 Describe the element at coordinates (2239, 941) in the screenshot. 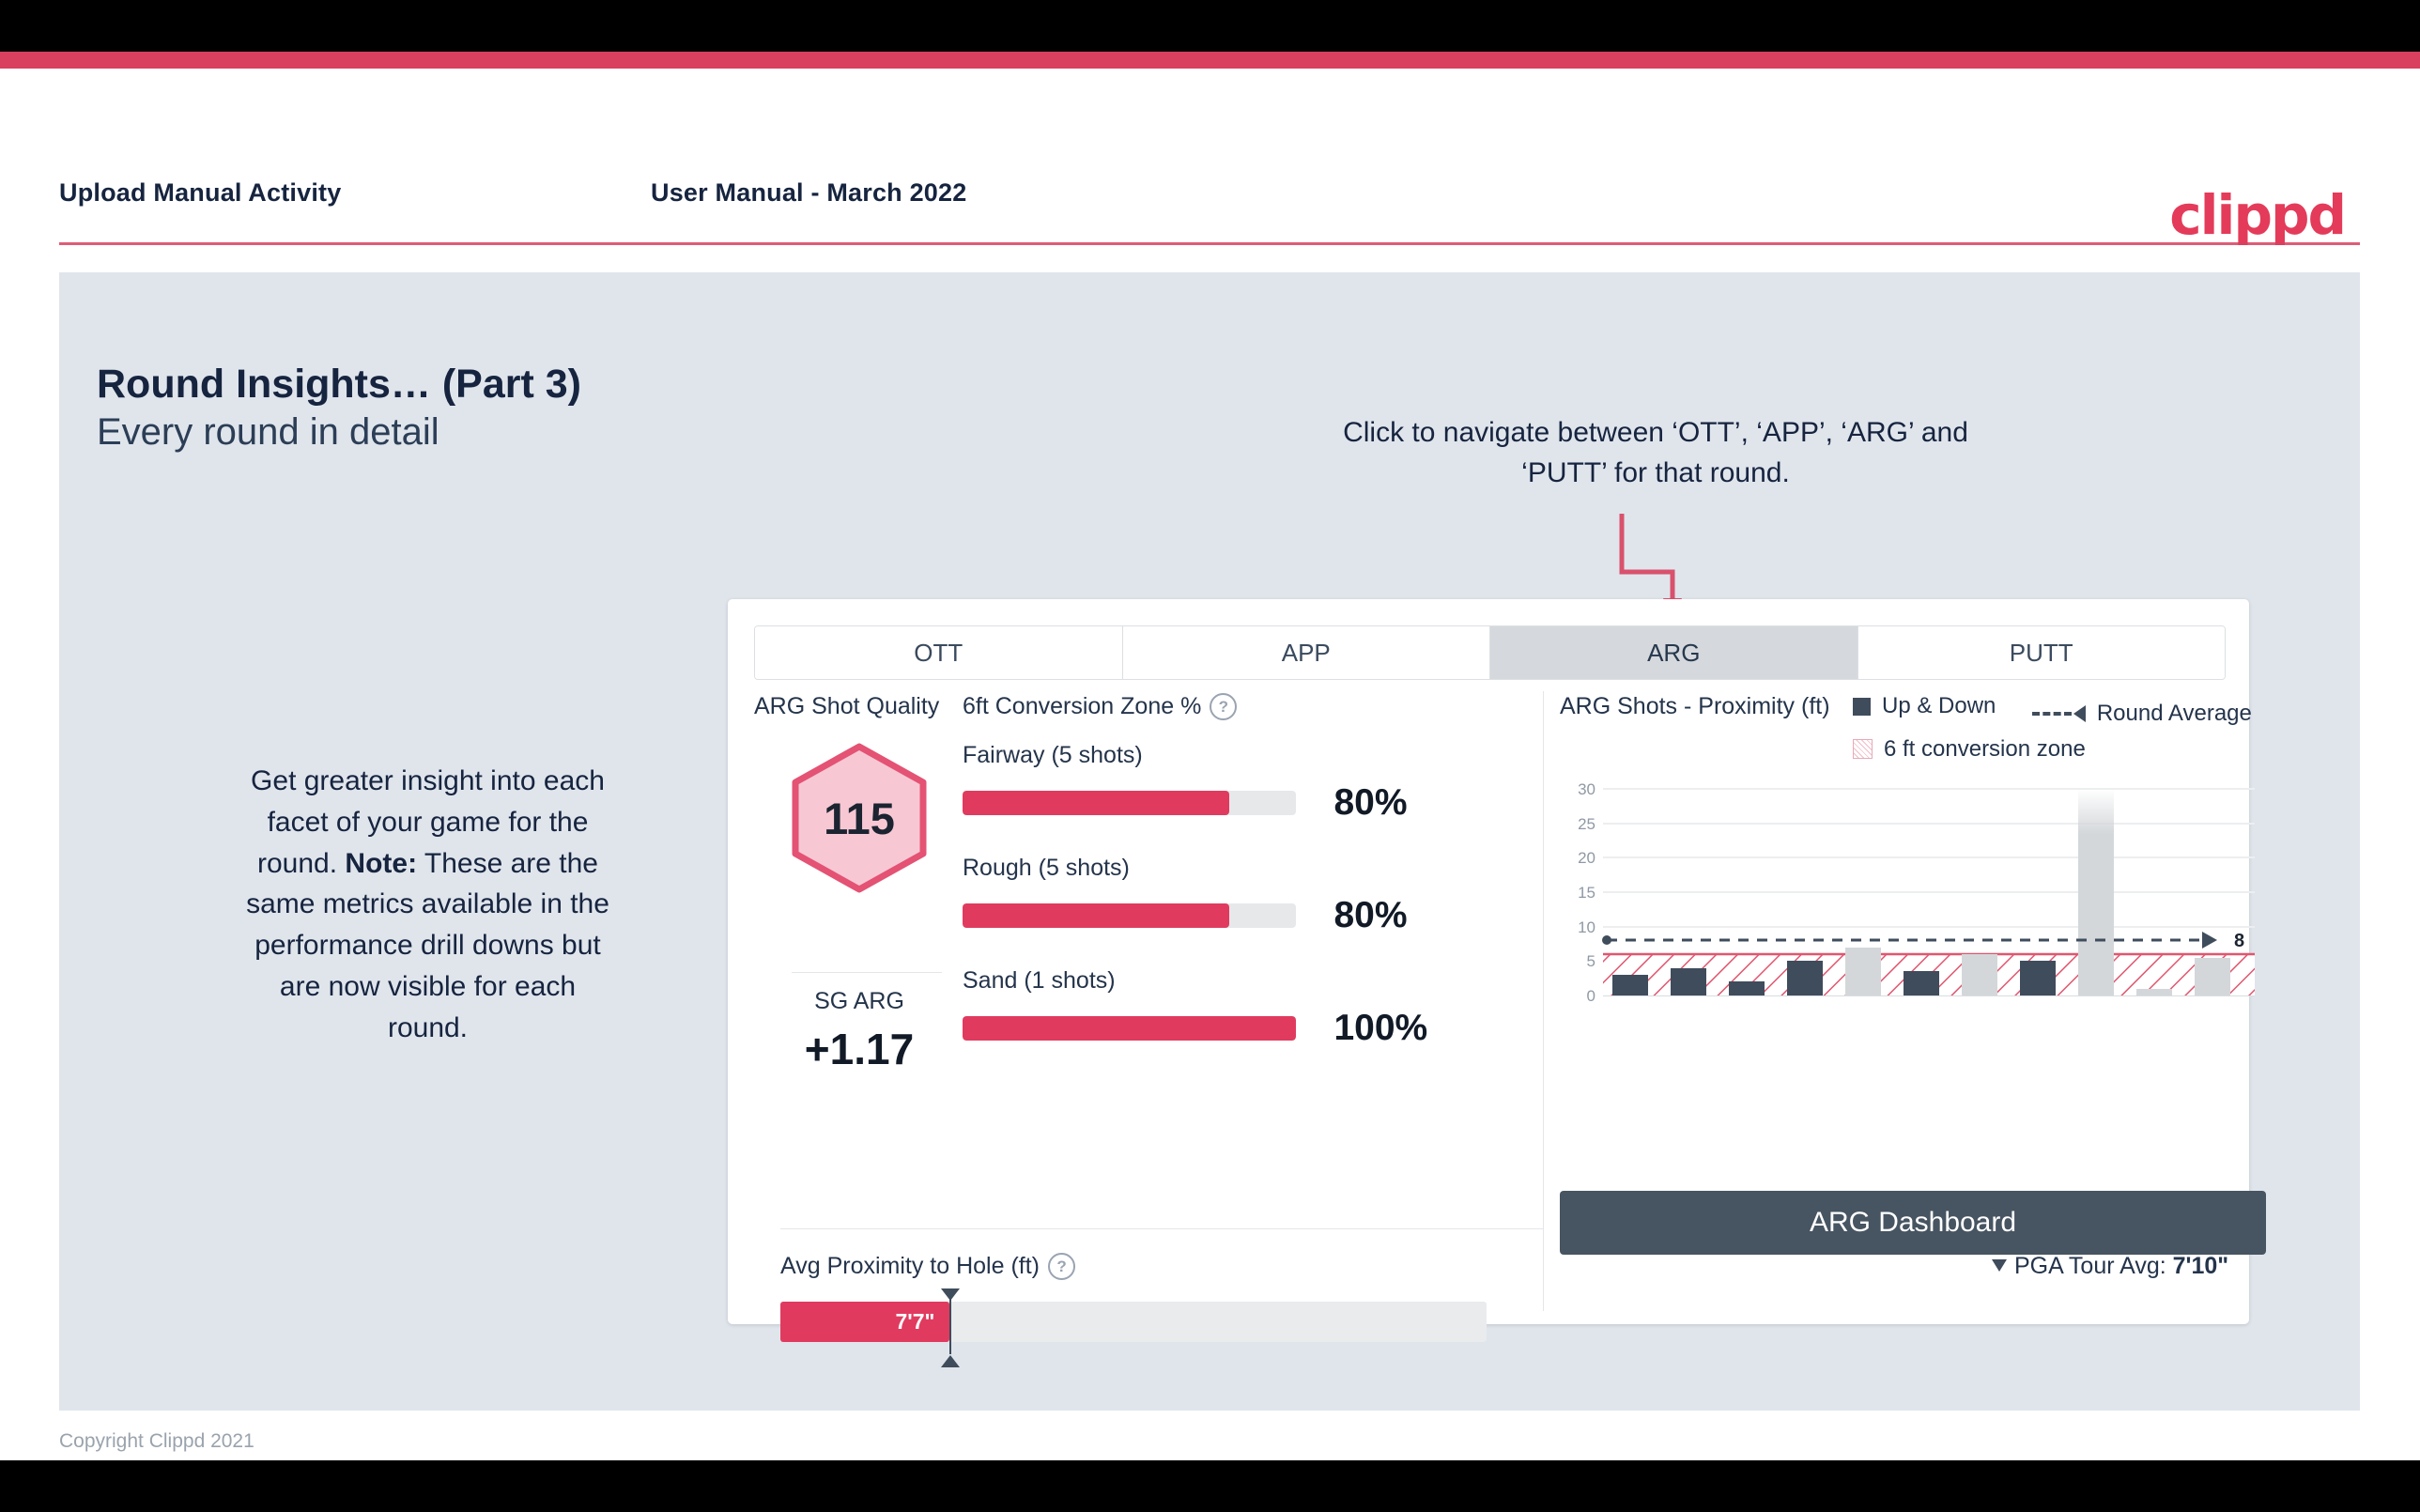

I see `svg-text: 8` at that location.